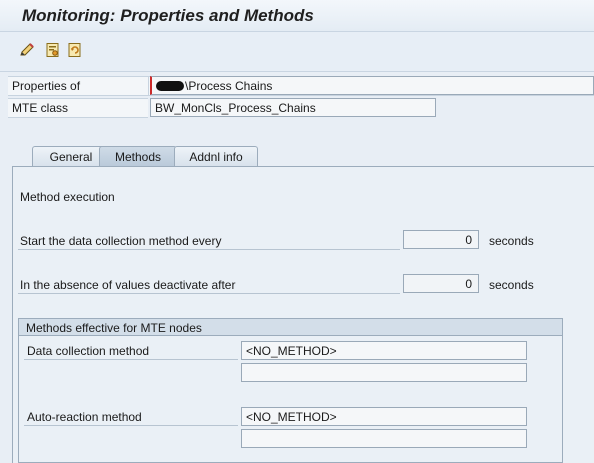 This screenshot has width=594, height=463. Describe the element at coordinates (235, 108) in the screenshot. I see `mte-class-value: BW_MonCls_Process_Chains` at that location.